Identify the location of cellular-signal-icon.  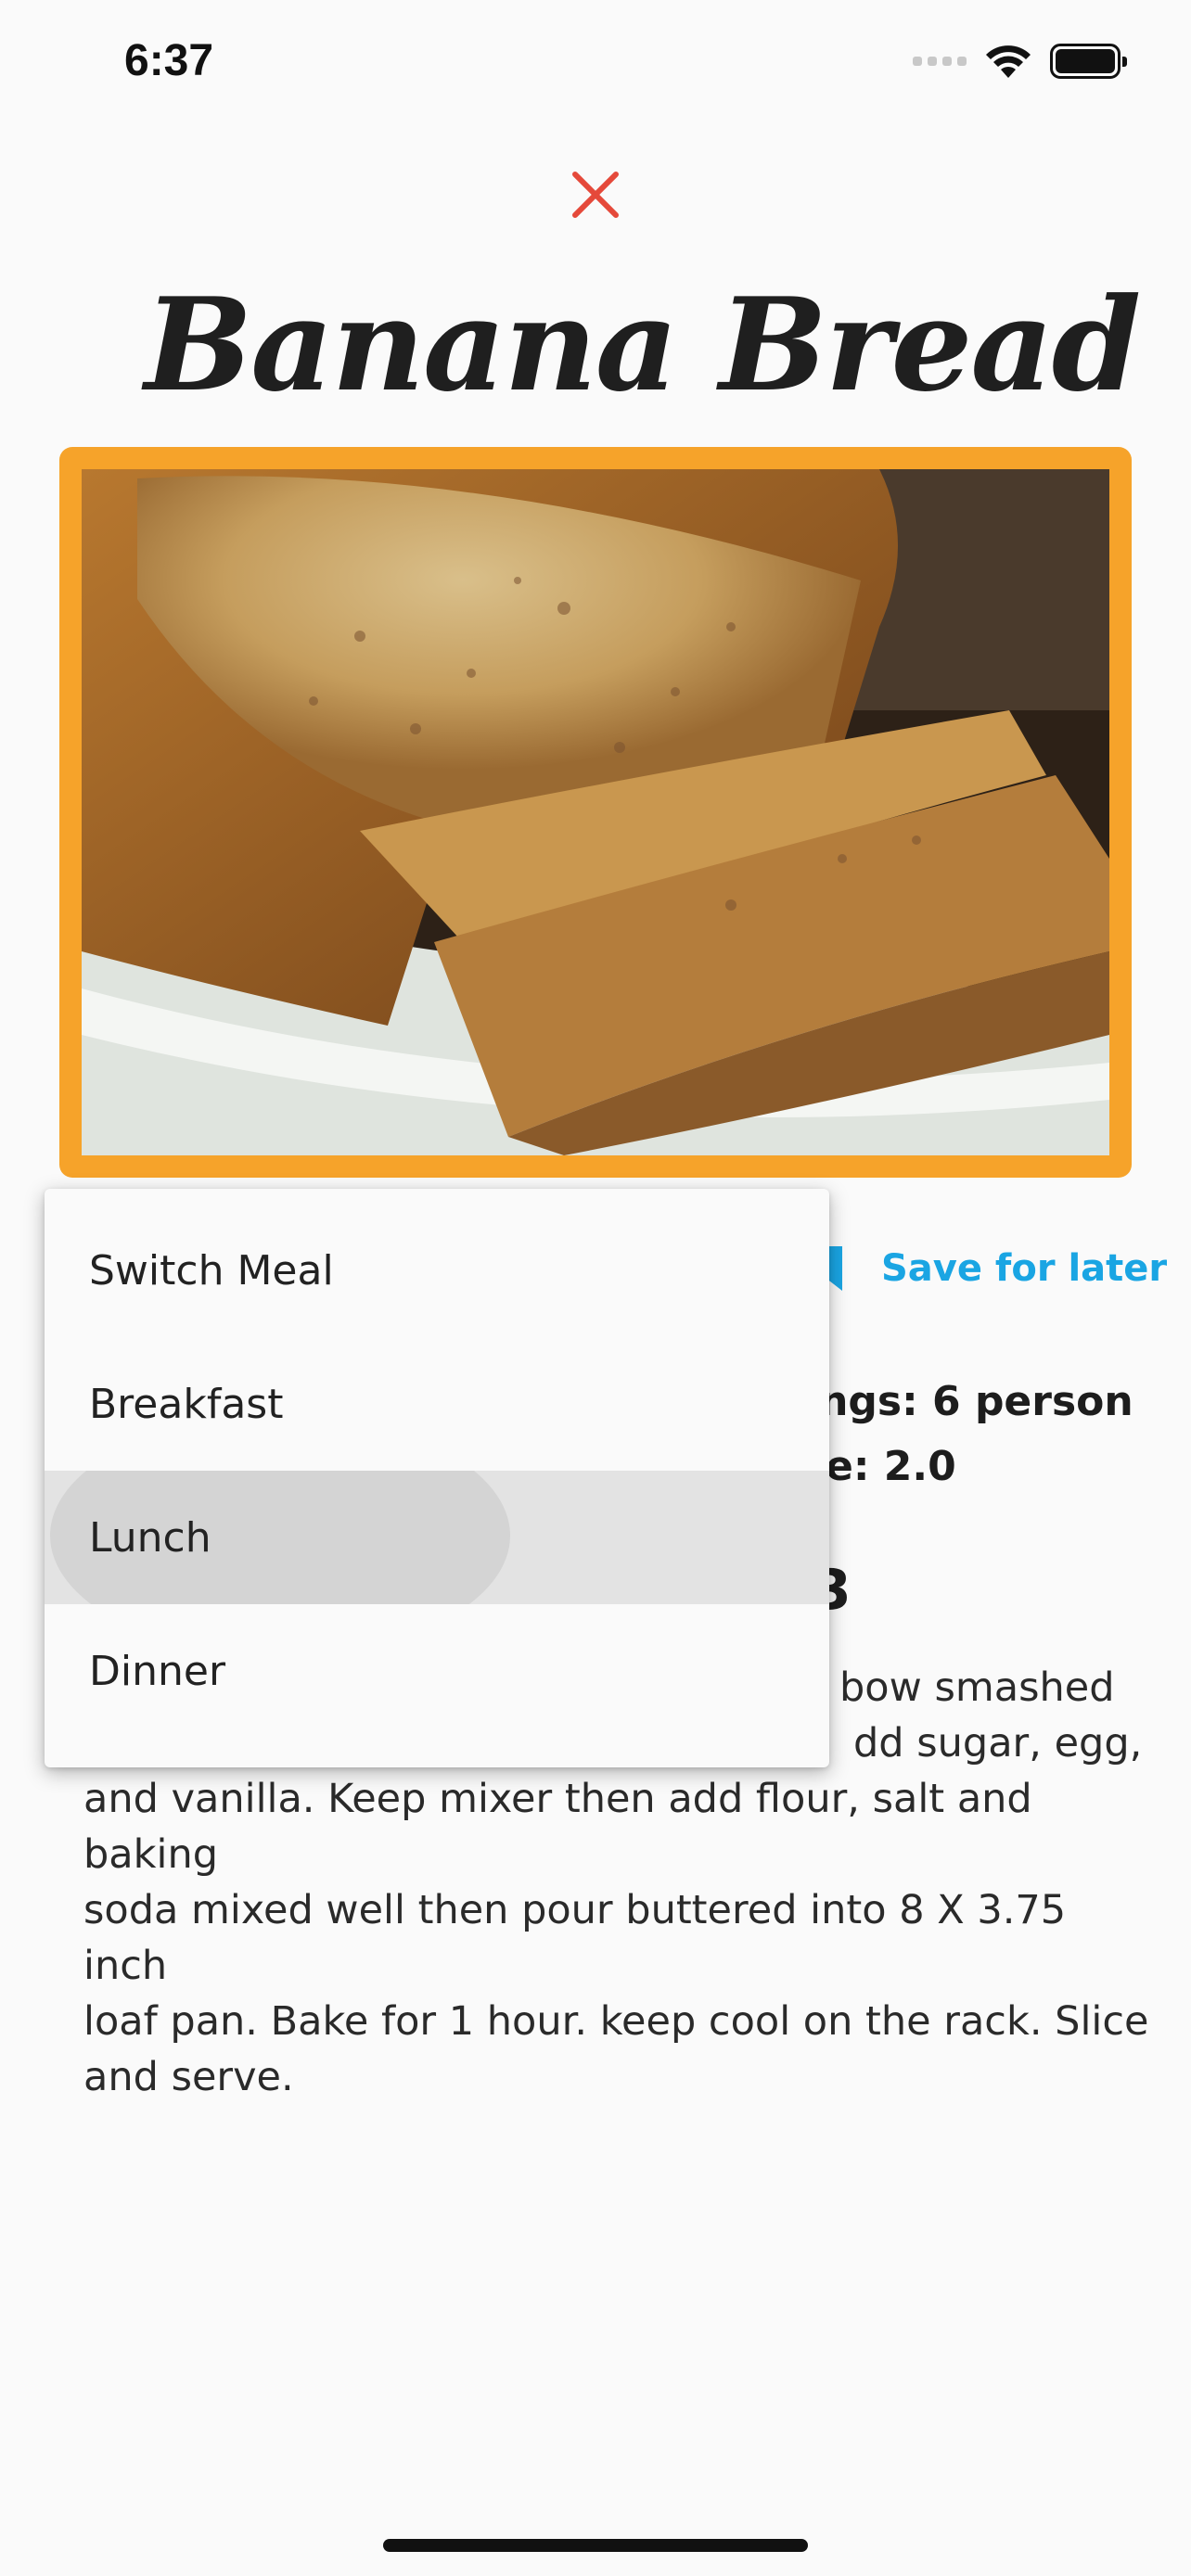
(940, 61).